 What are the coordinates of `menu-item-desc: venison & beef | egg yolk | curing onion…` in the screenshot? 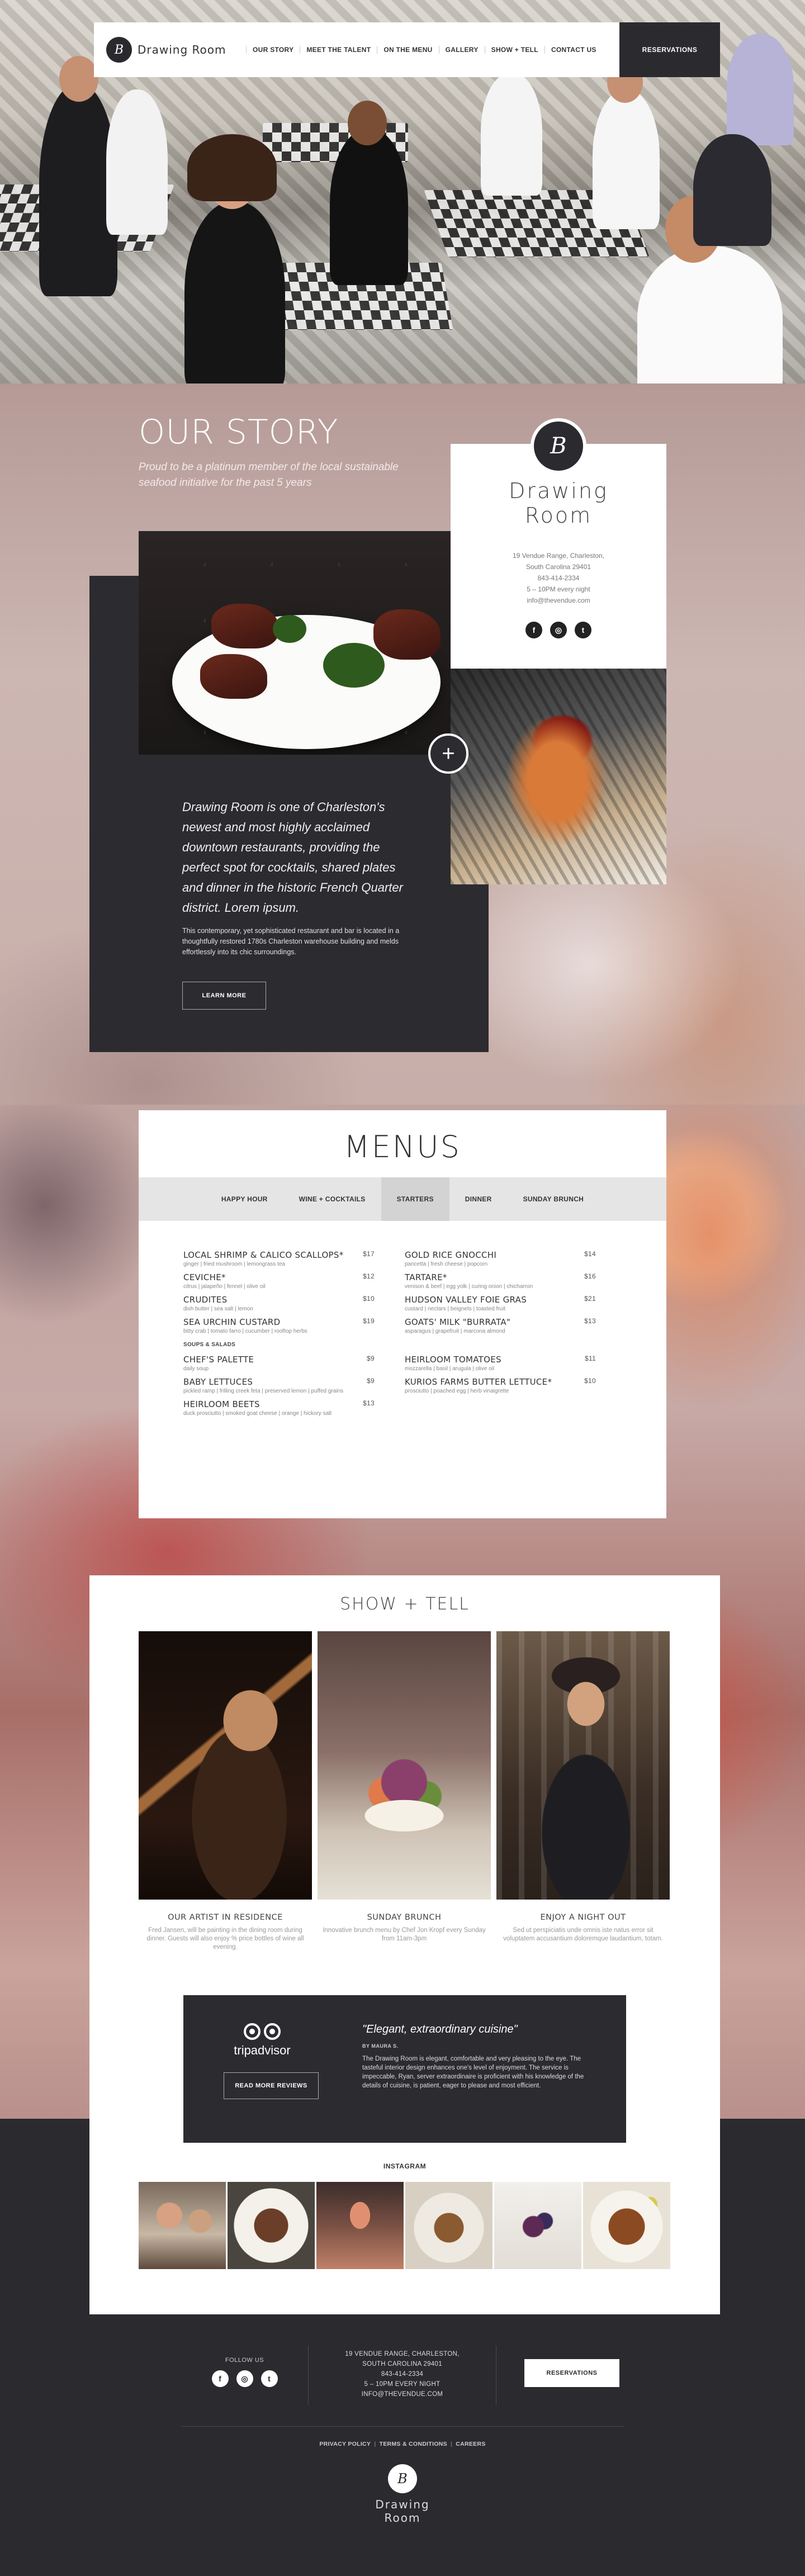 It's located at (469, 1287).